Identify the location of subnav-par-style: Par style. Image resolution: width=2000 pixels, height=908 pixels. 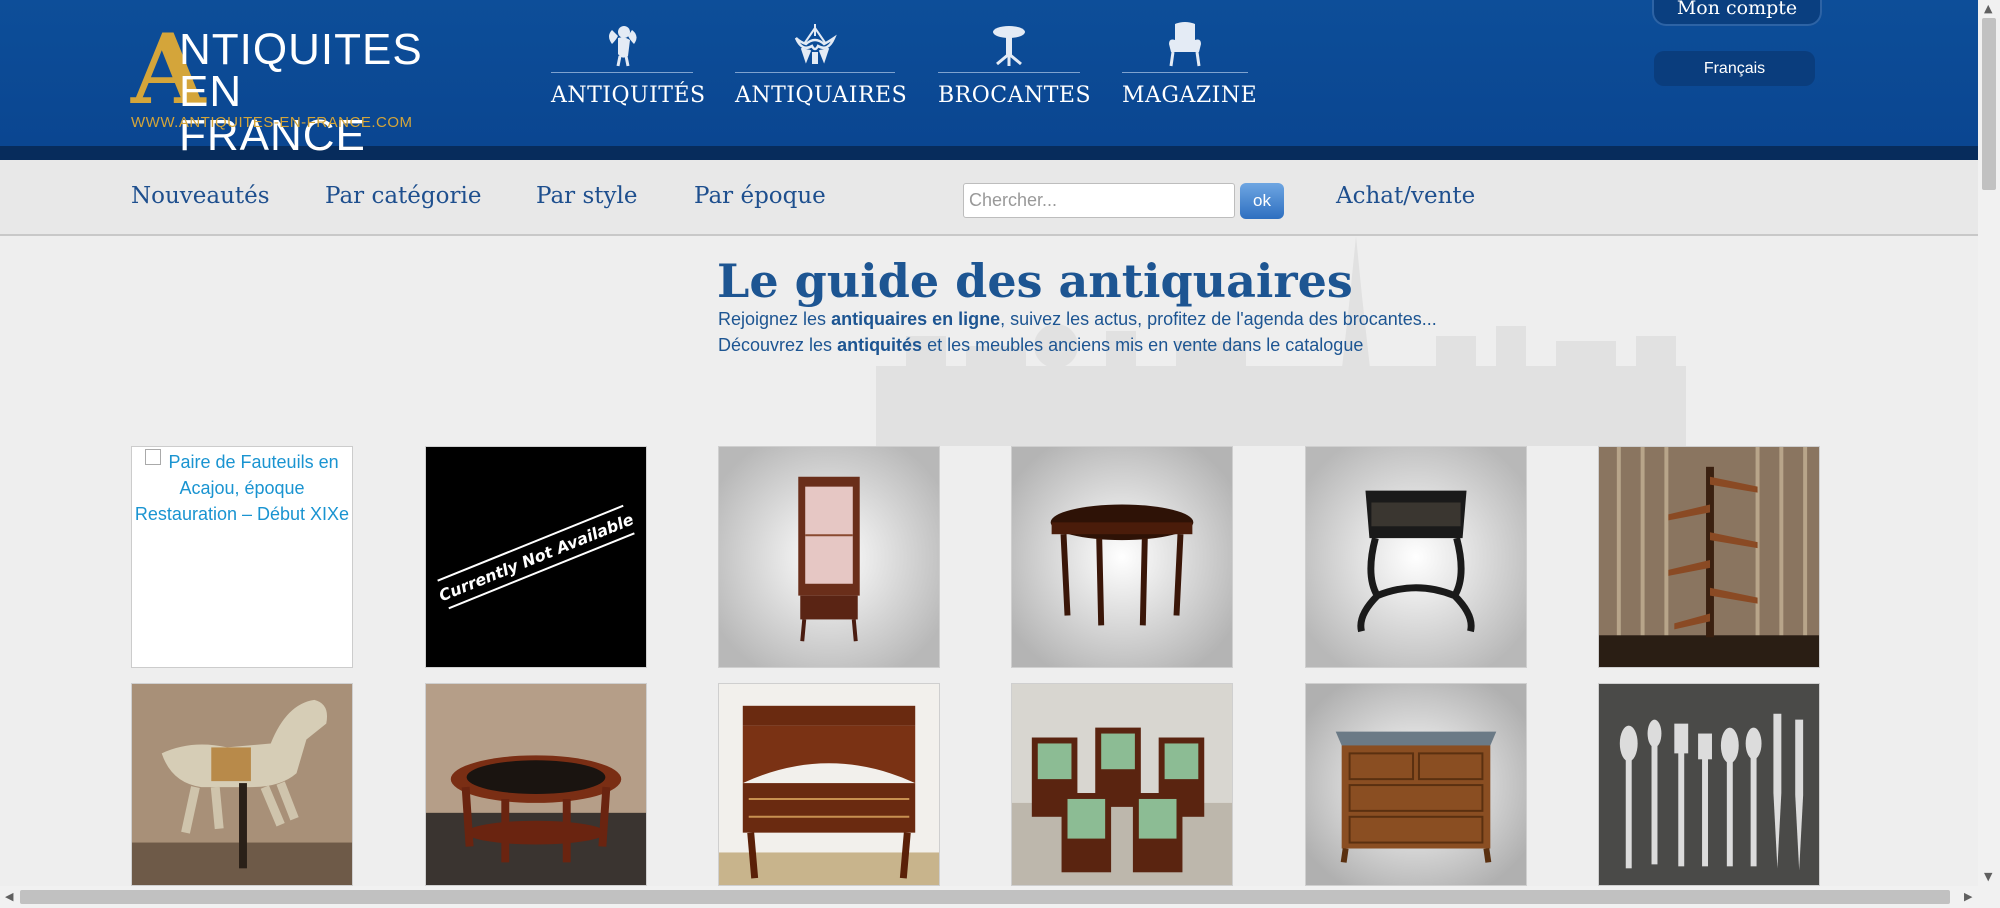
(586, 196).